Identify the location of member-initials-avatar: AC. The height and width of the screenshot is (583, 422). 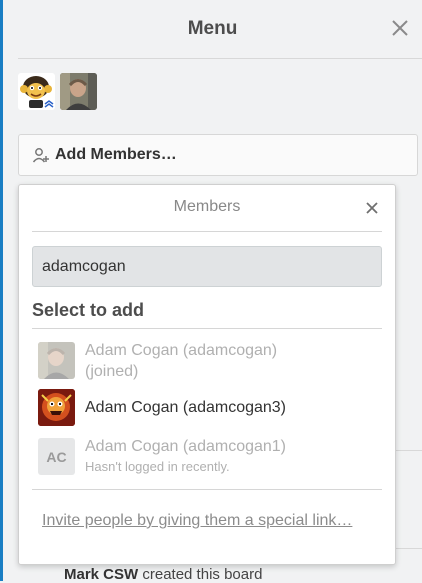
(56, 456).